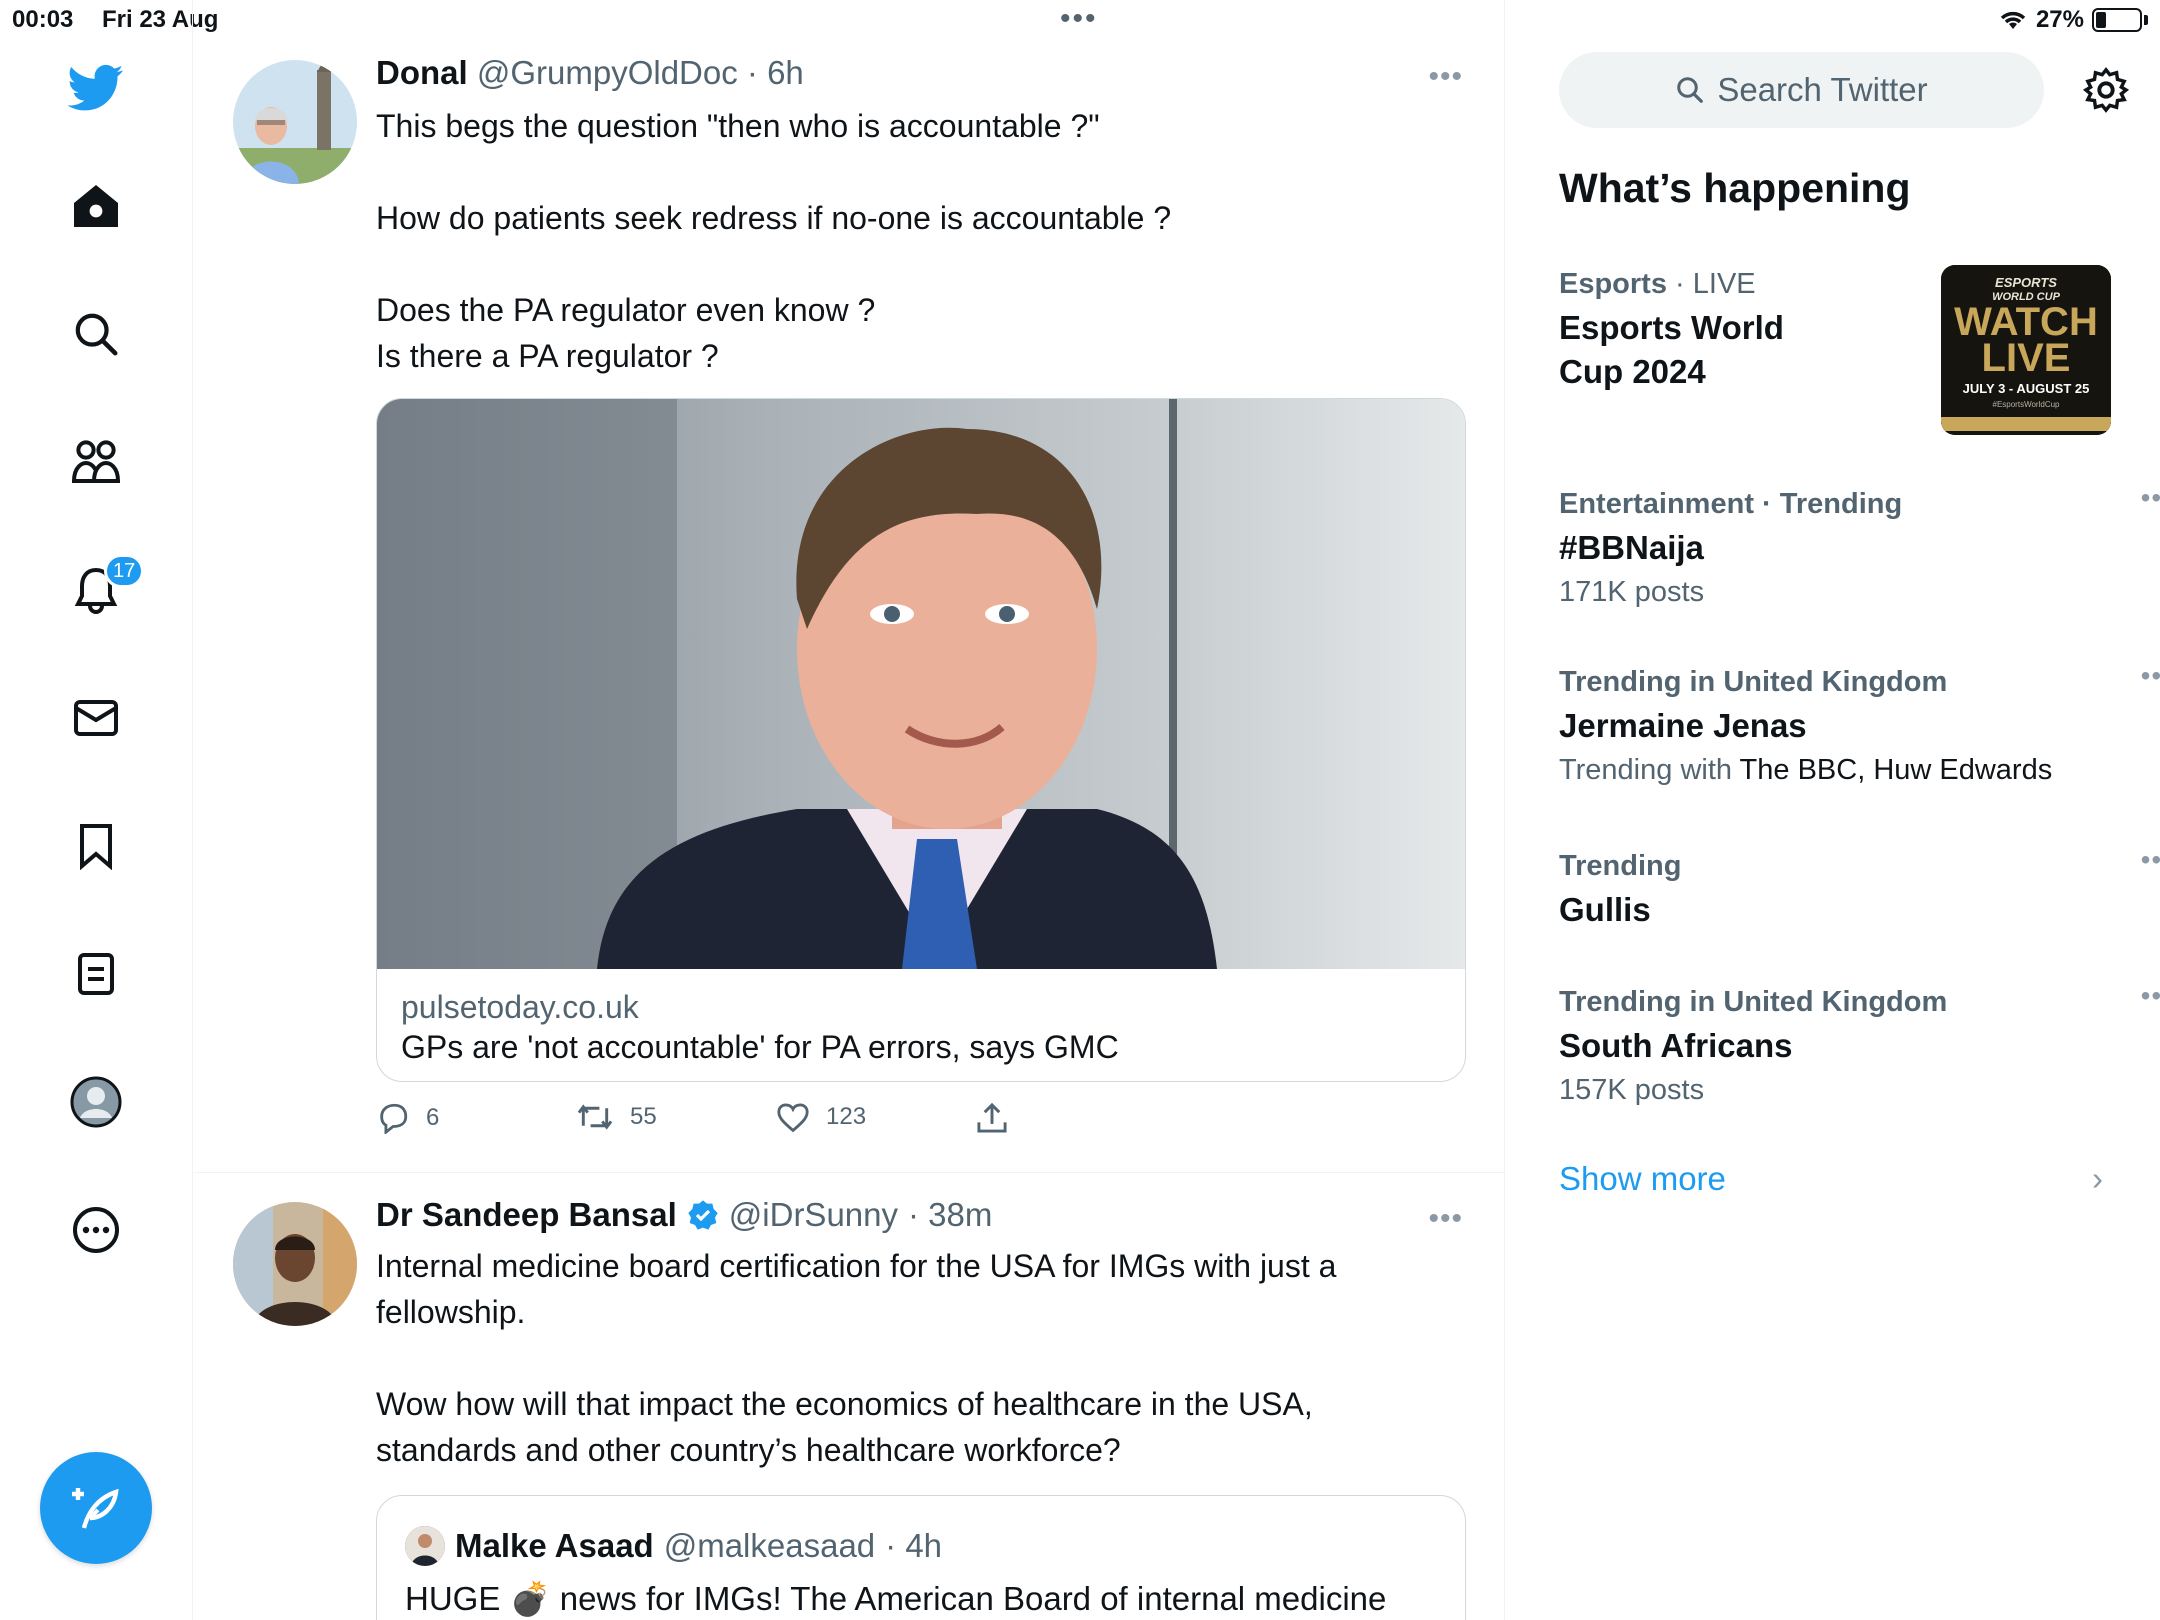 The image size is (2160, 1620). What do you see at coordinates (2026, 282) in the screenshot?
I see `promo-line1: ESPORTS` at bounding box center [2026, 282].